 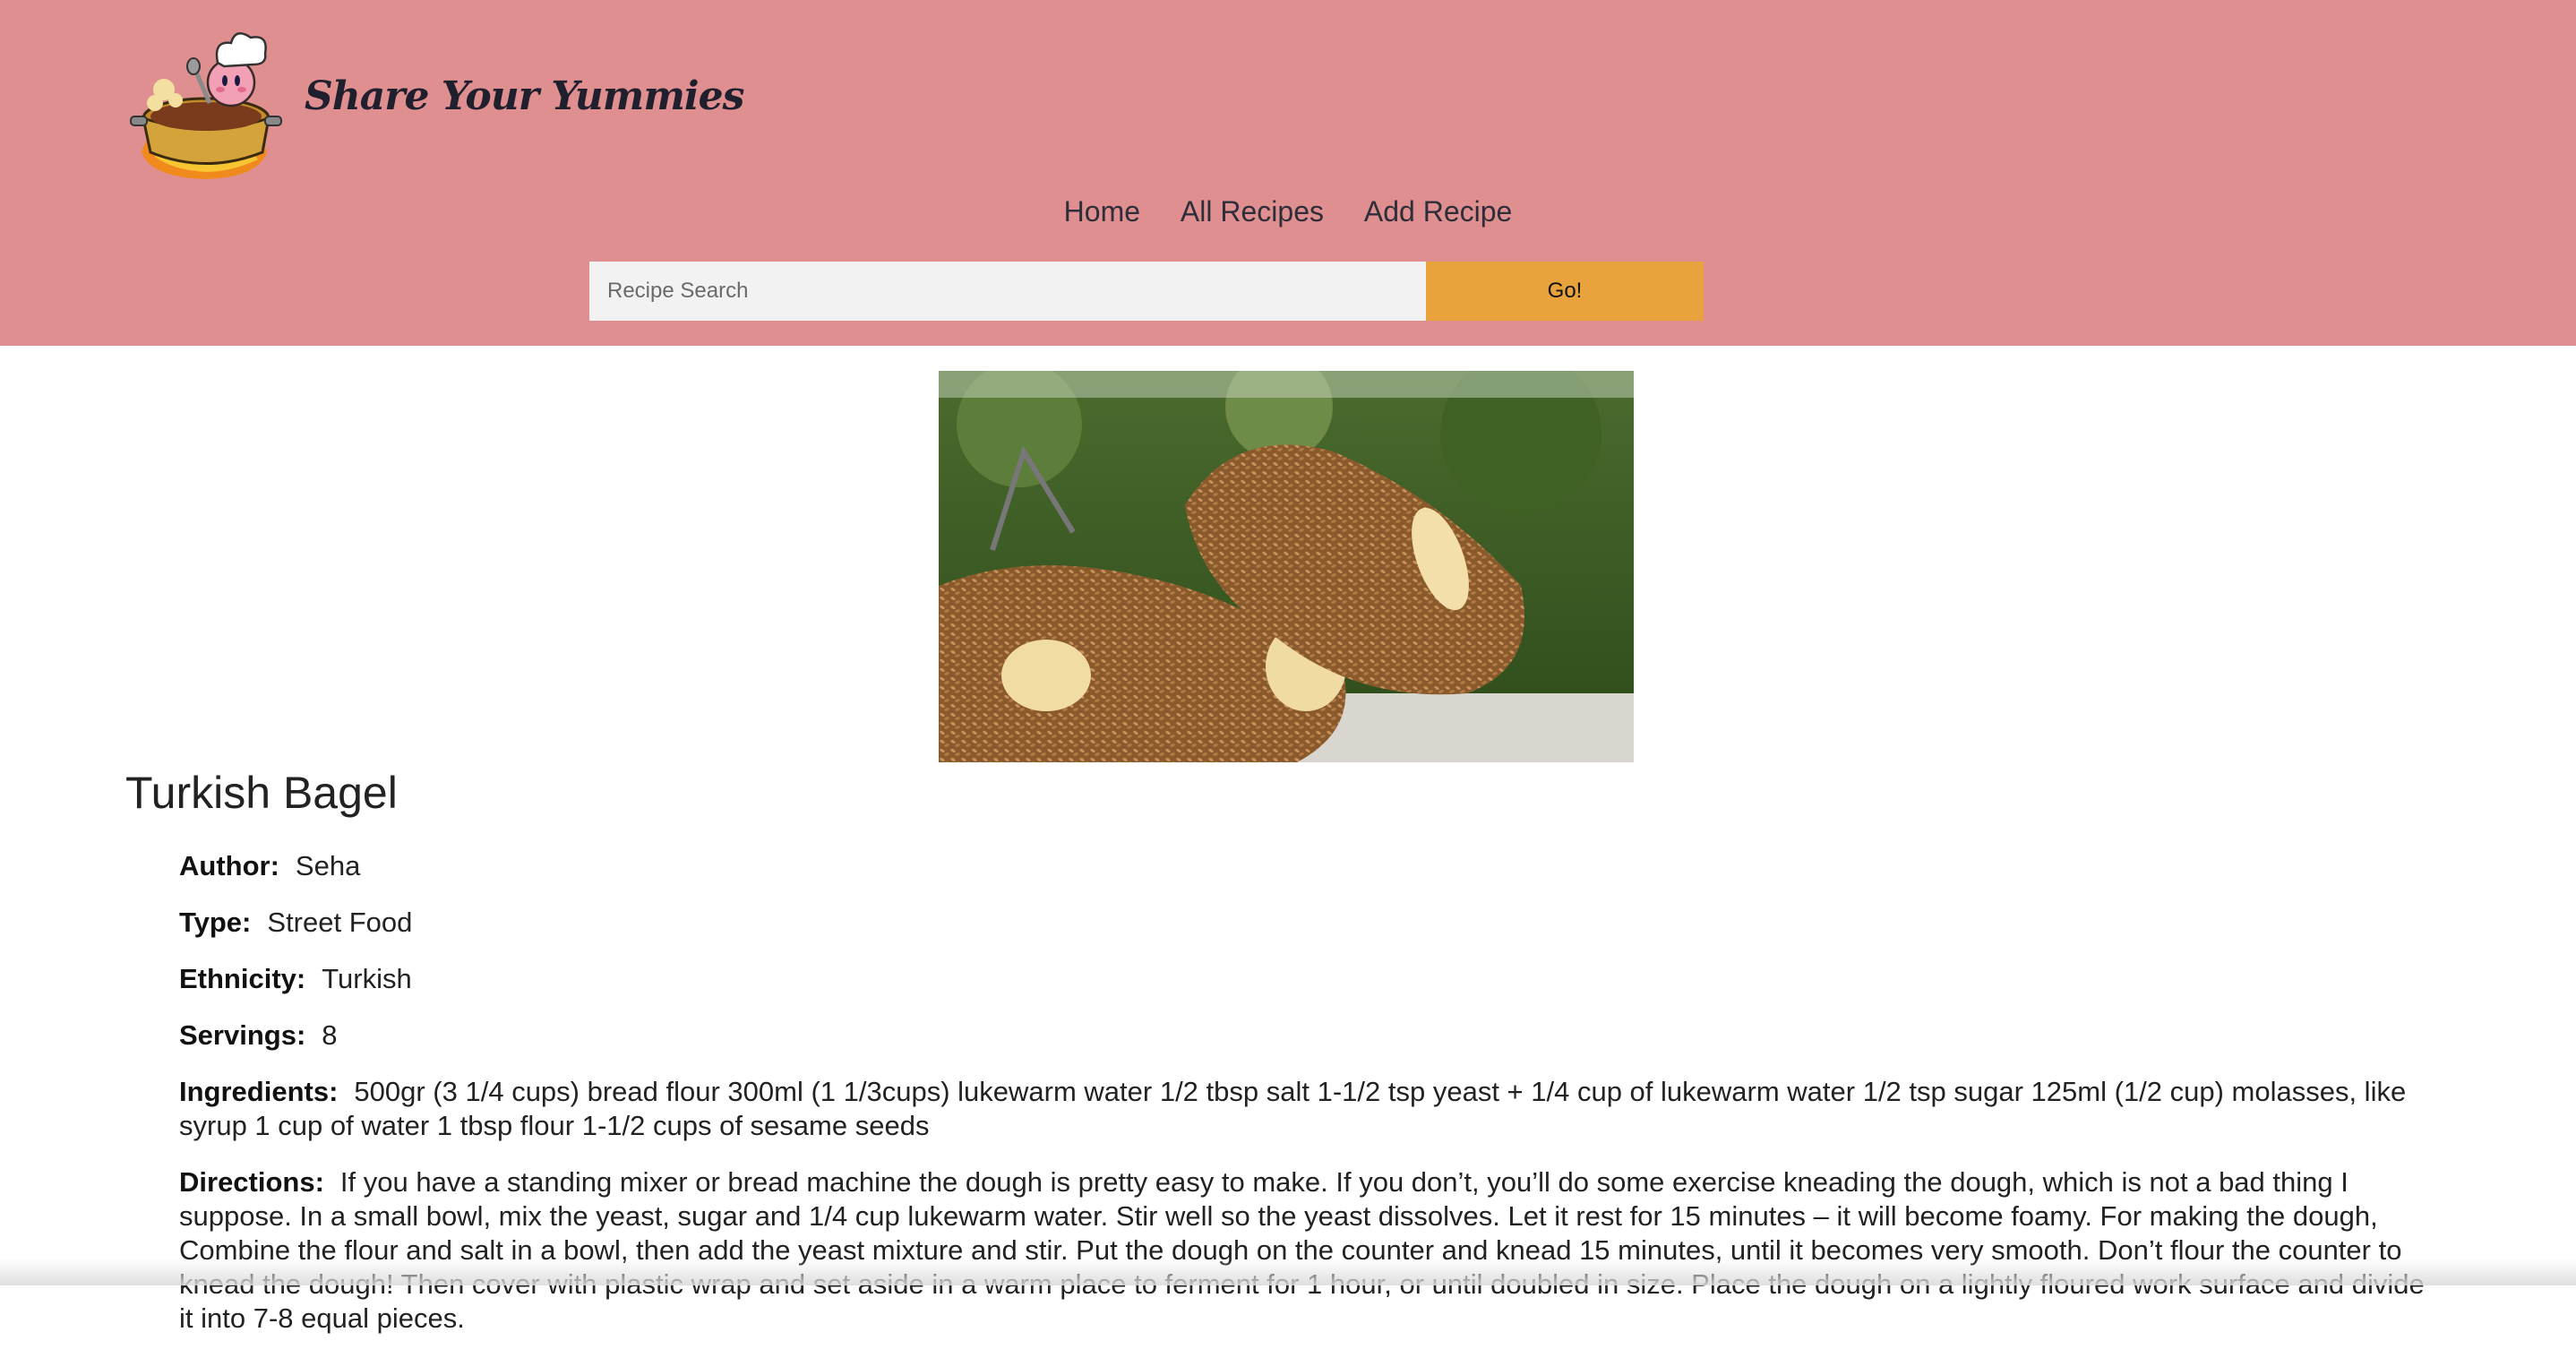 I want to click on scroll-fade, so click(x=1288, y=1272).